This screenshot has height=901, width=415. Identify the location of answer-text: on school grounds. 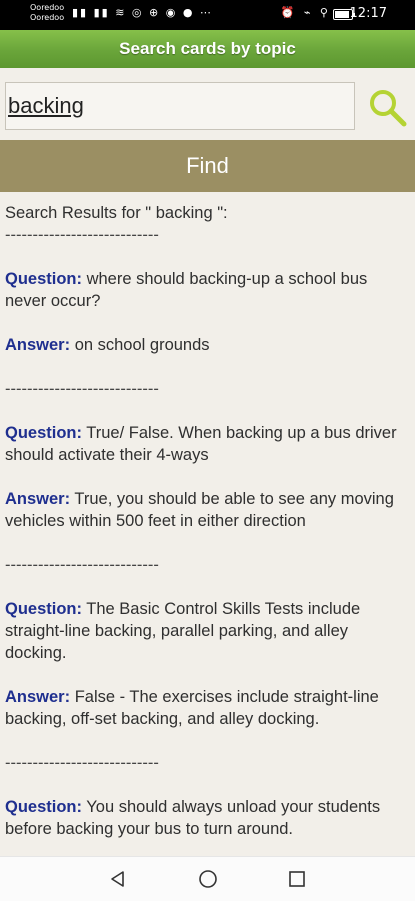
(140, 345).